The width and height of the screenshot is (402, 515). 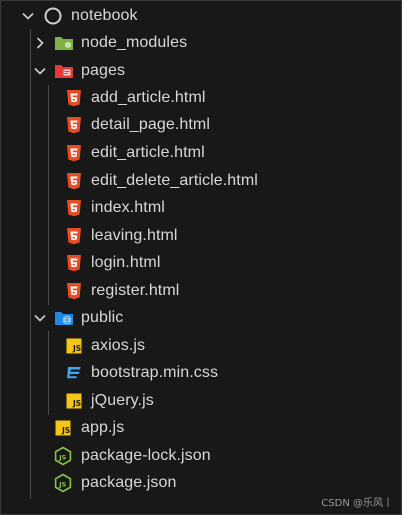 I want to click on watermark: CSDN @乐风丨, so click(x=357, y=503).